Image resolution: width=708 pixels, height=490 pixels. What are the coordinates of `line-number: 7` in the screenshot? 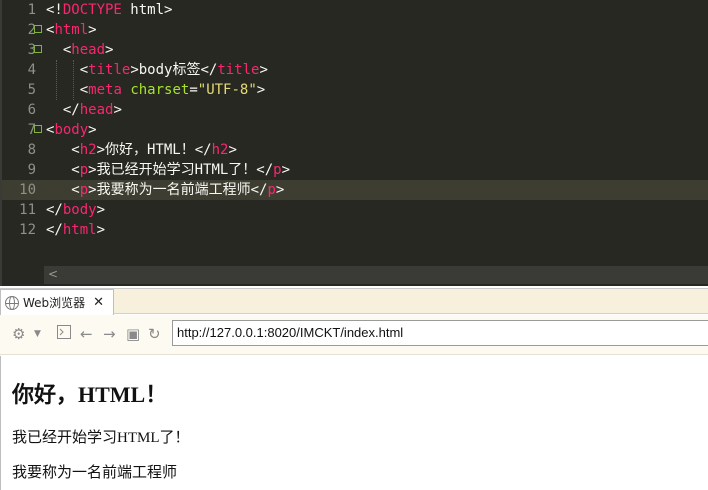 It's located at (31, 130).